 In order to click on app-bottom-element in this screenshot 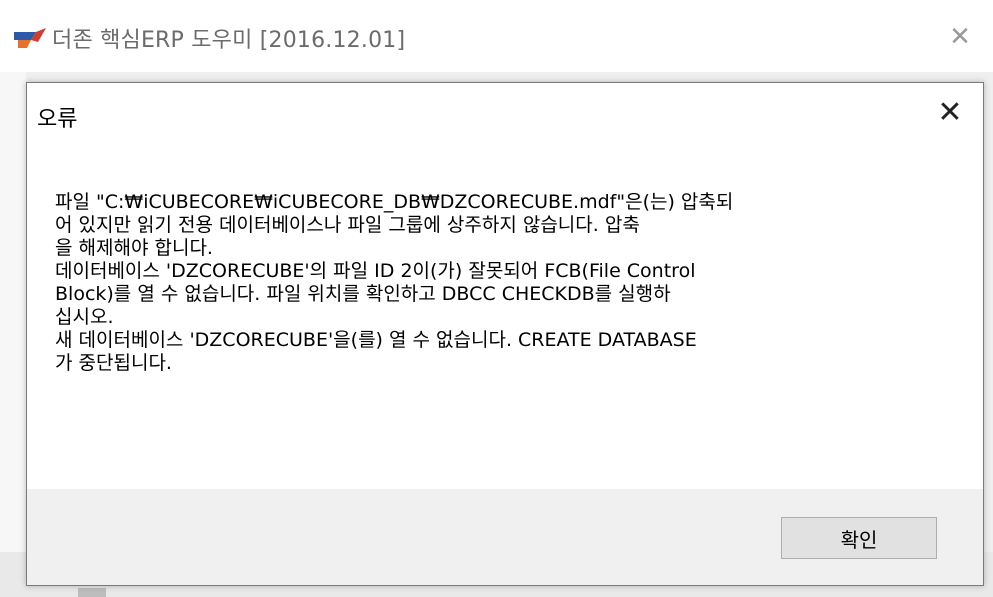, I will do `click(92, 592)`.